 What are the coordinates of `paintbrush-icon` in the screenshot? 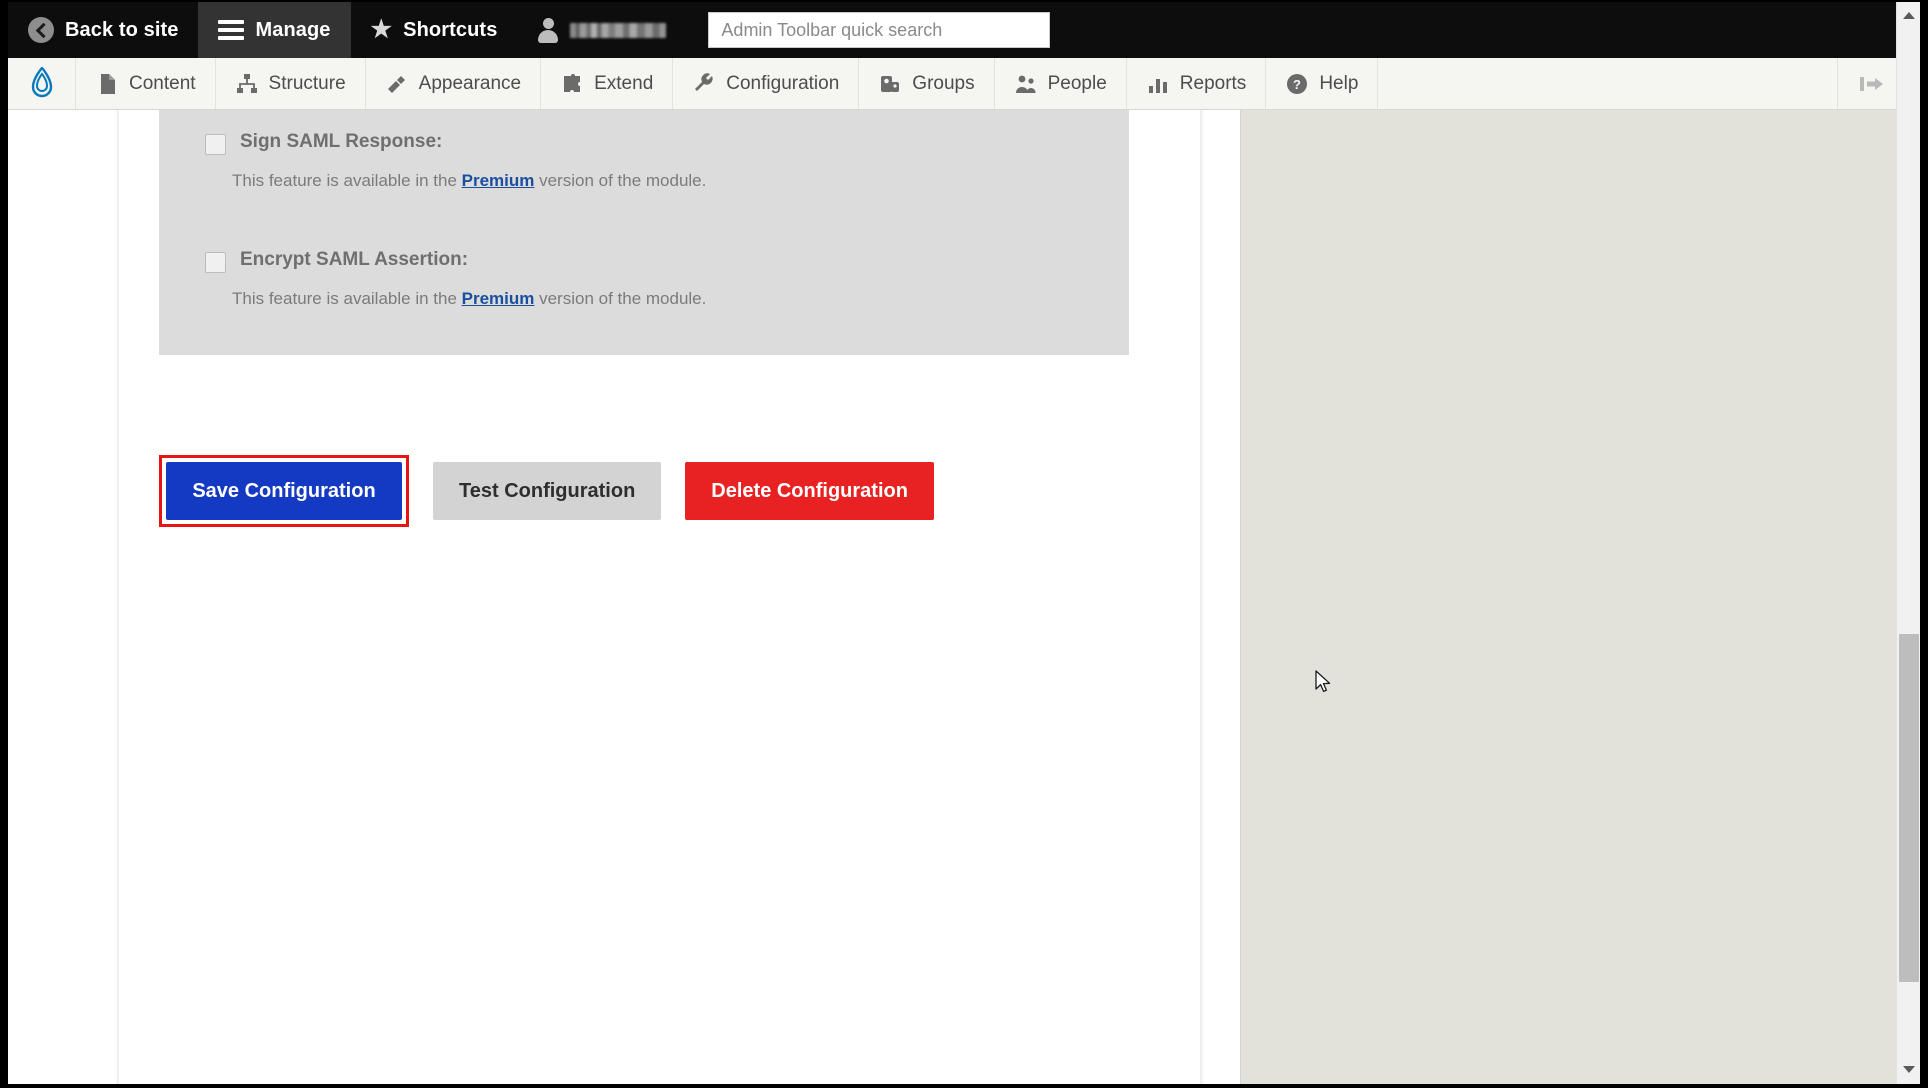 It's located at (397, 84).